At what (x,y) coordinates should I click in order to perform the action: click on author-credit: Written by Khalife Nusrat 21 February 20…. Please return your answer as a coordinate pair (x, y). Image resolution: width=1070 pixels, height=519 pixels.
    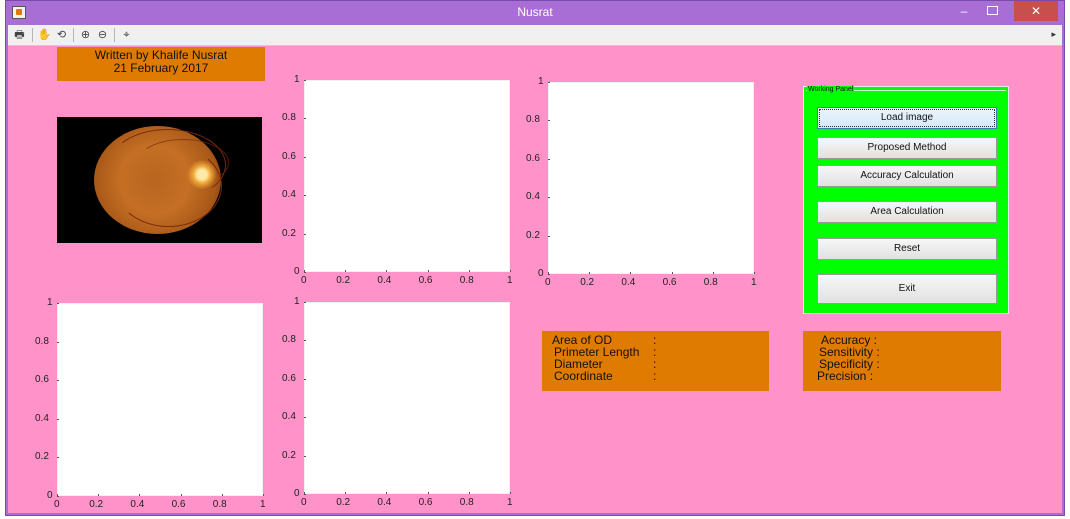
    Looking at the image, I should click on (161, 64).